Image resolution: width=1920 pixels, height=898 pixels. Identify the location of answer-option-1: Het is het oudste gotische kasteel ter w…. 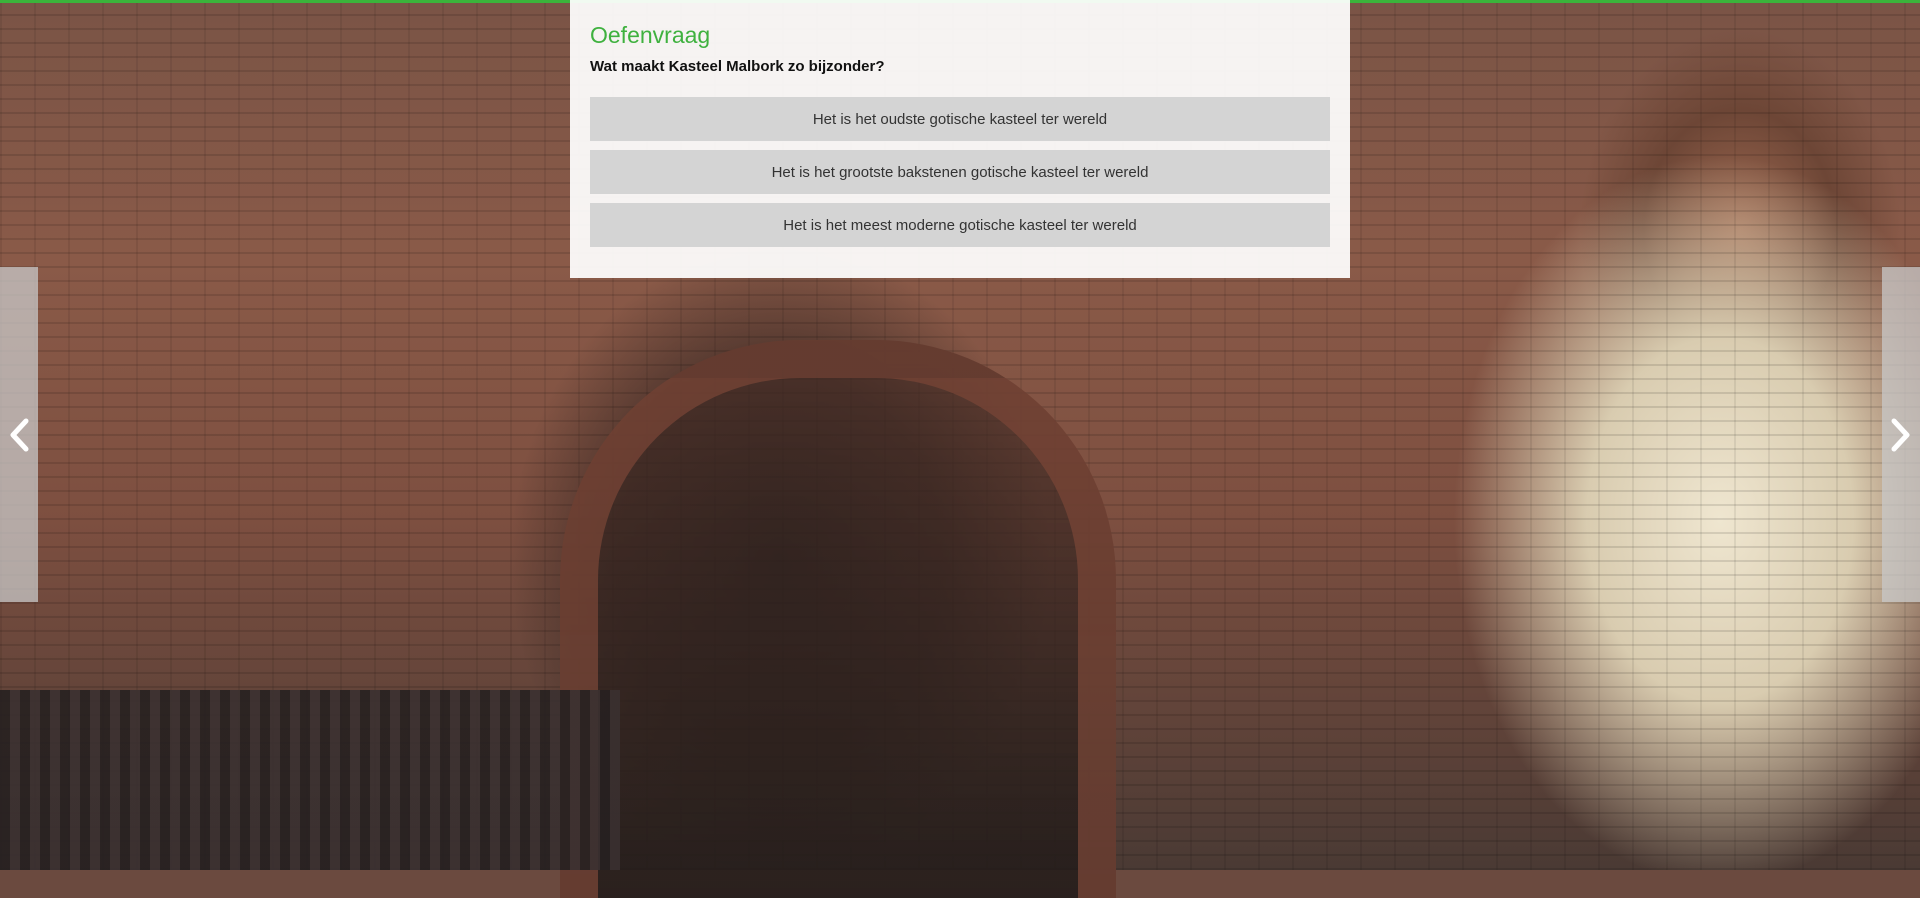
(960, 119).